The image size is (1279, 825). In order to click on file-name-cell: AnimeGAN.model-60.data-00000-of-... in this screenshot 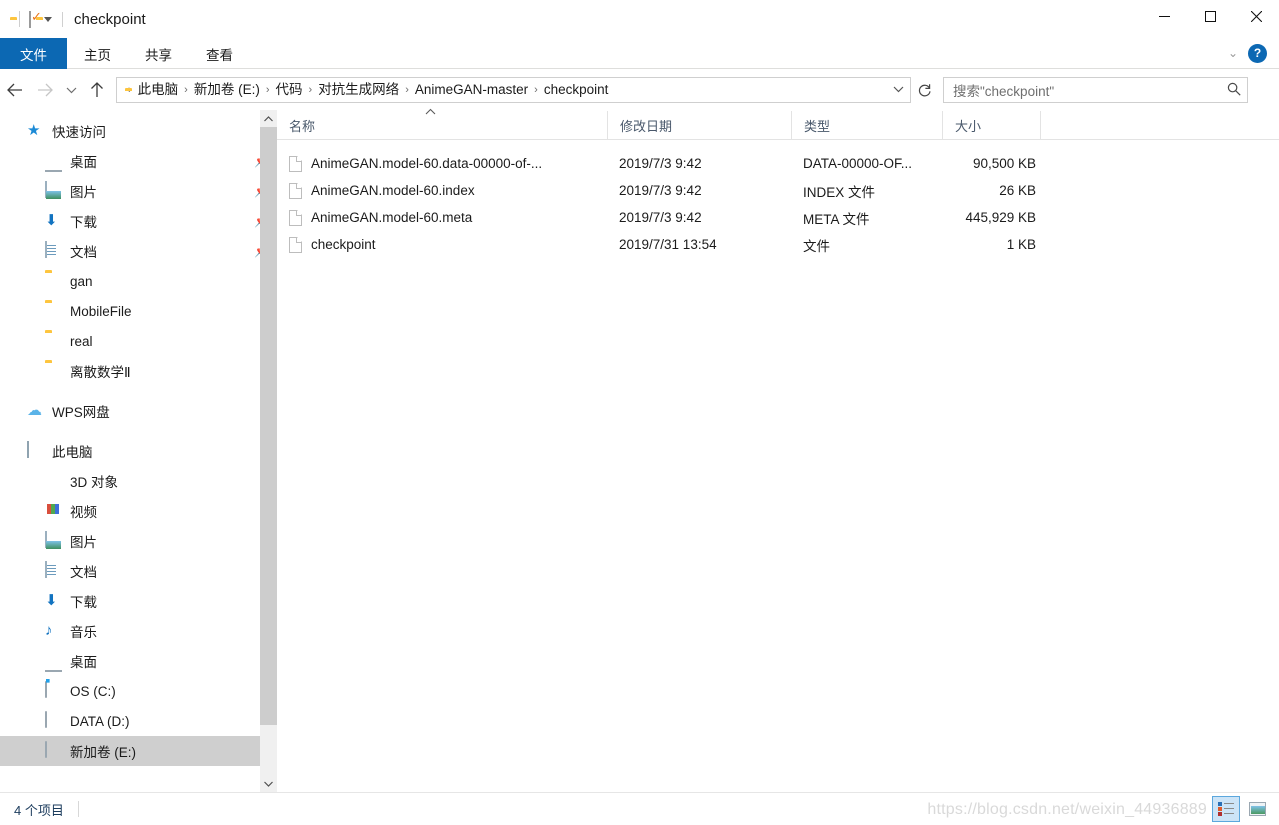, I will do `click(442, 163)`.